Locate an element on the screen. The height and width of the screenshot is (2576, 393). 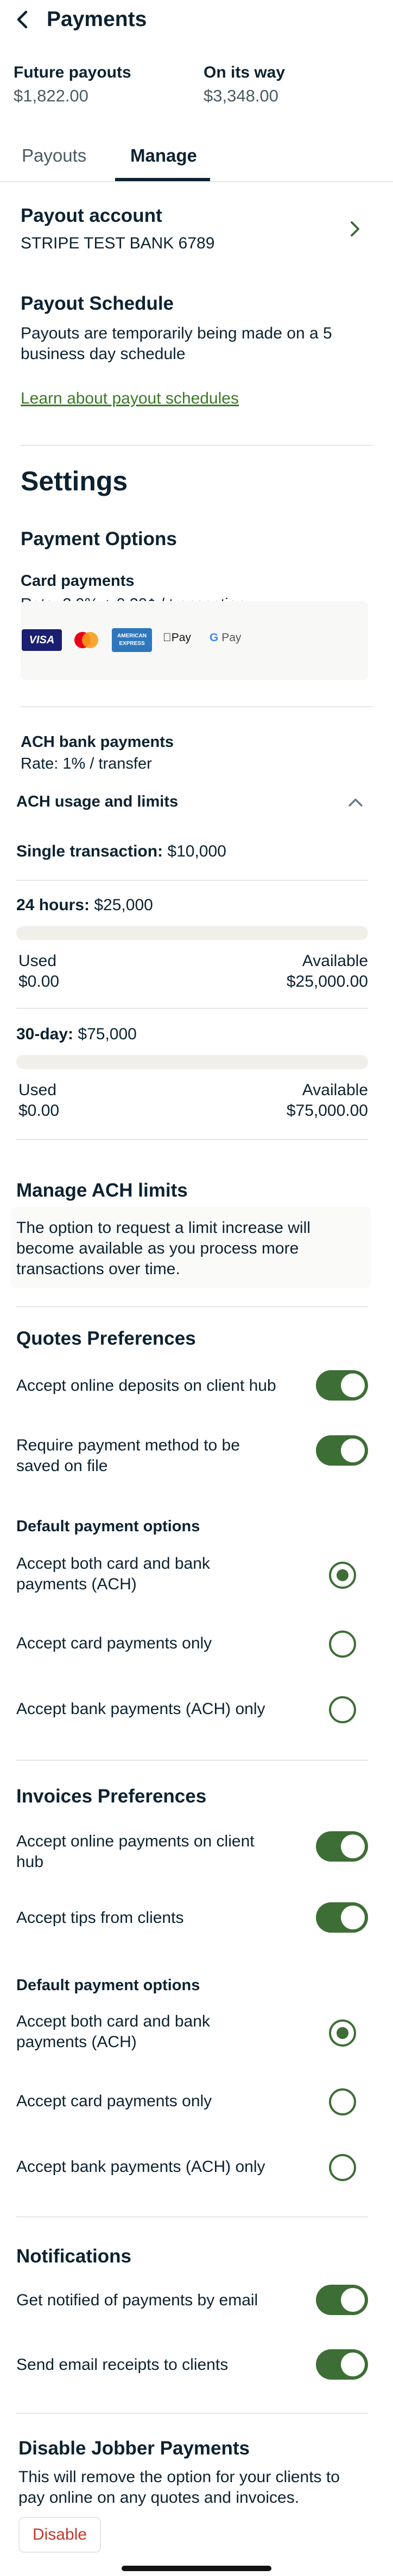
ach-limits-title: ACH usage and limits is located at coordinates (97, 801).